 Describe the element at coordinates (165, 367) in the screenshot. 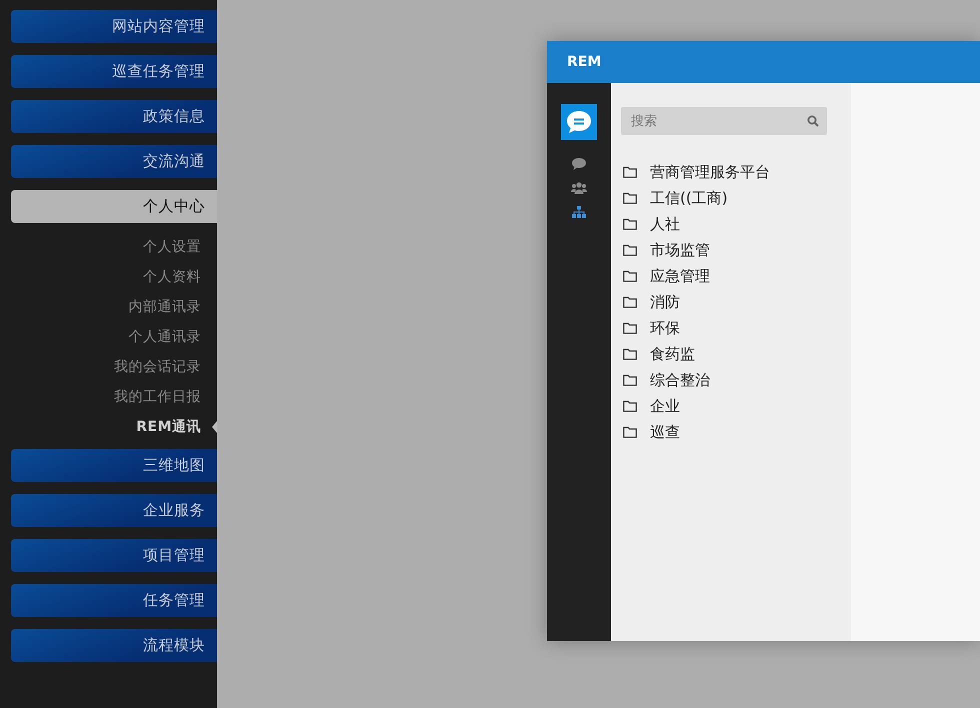

I see `submenu-item: 我的会话记录` at that location.